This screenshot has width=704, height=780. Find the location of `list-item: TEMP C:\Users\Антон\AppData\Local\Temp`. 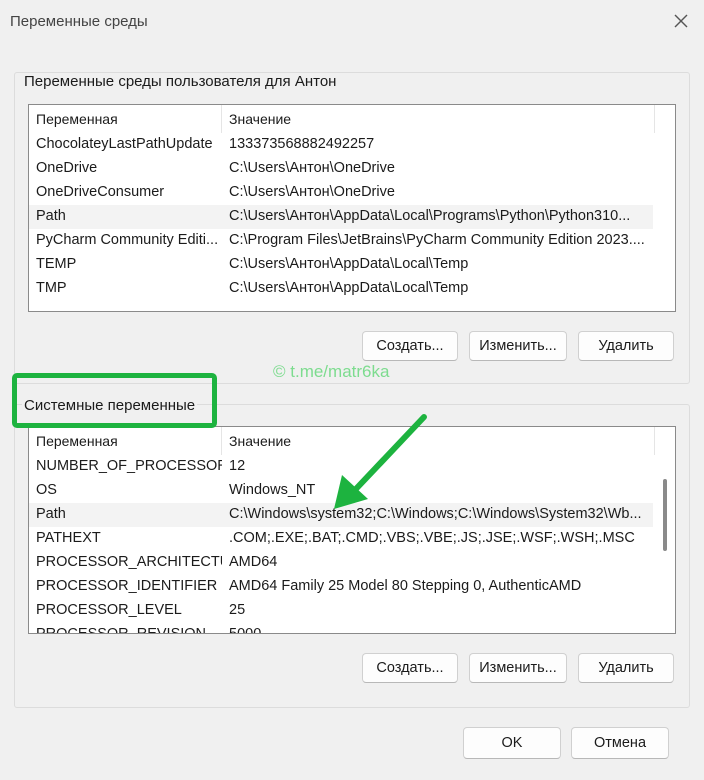

list-item: TEMP C:\Users\Антон\AppData\Local\Temp is located at coordinates (352, 265).